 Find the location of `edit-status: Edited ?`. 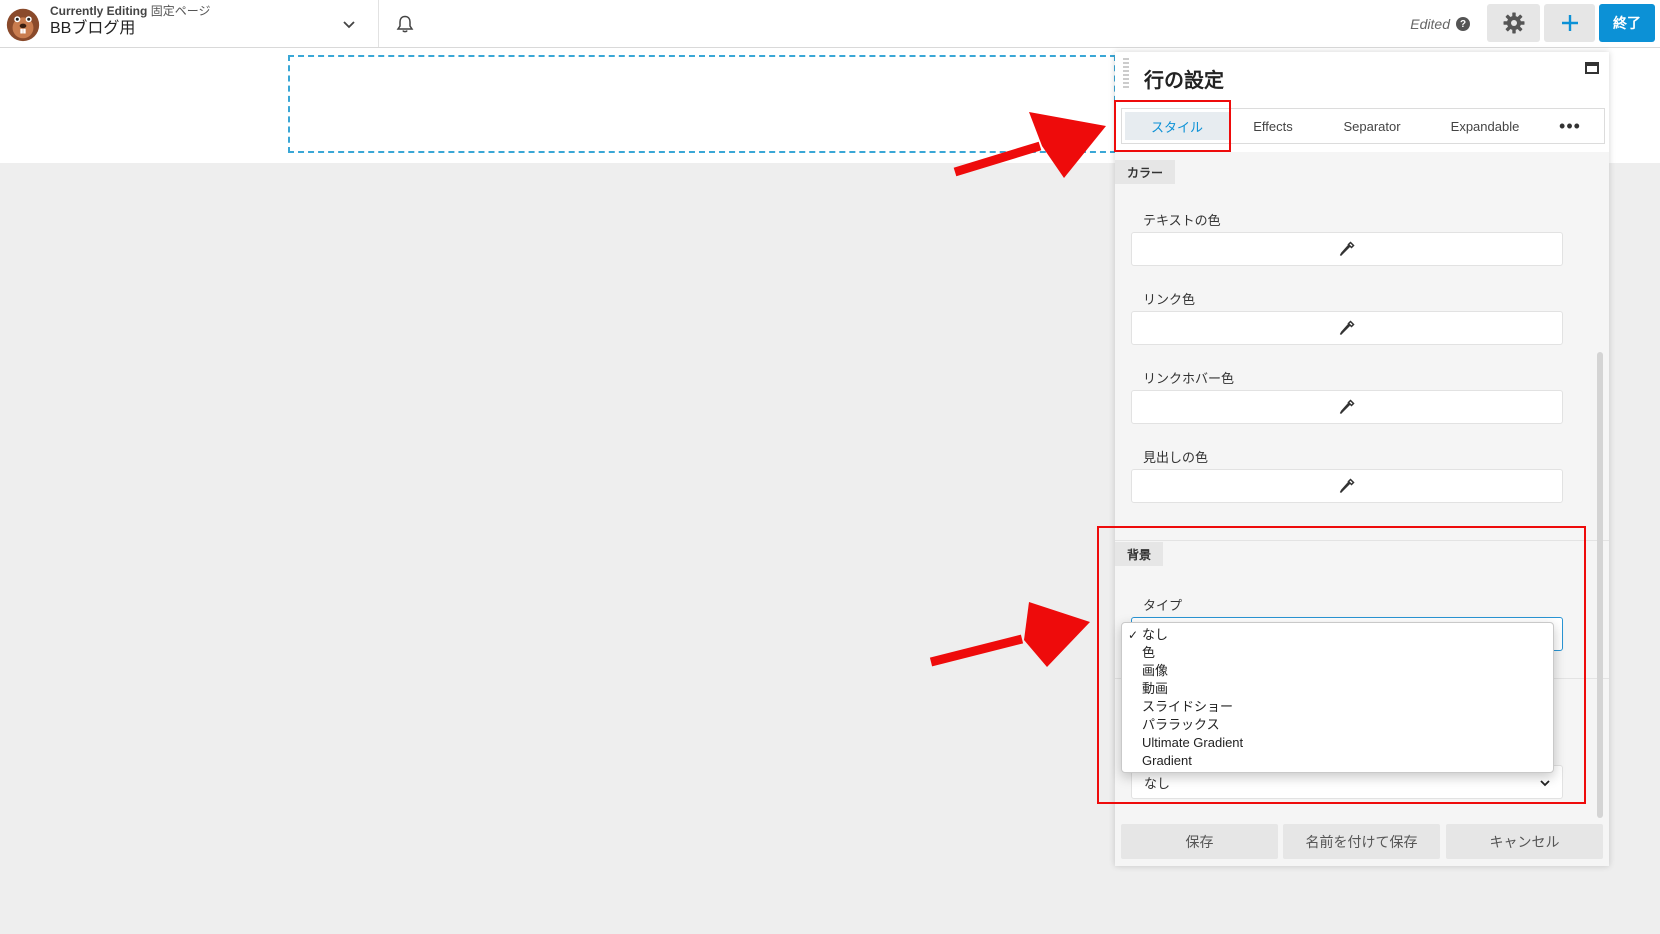

edit-status: Edited ? is located at coordinates (1440, 24).